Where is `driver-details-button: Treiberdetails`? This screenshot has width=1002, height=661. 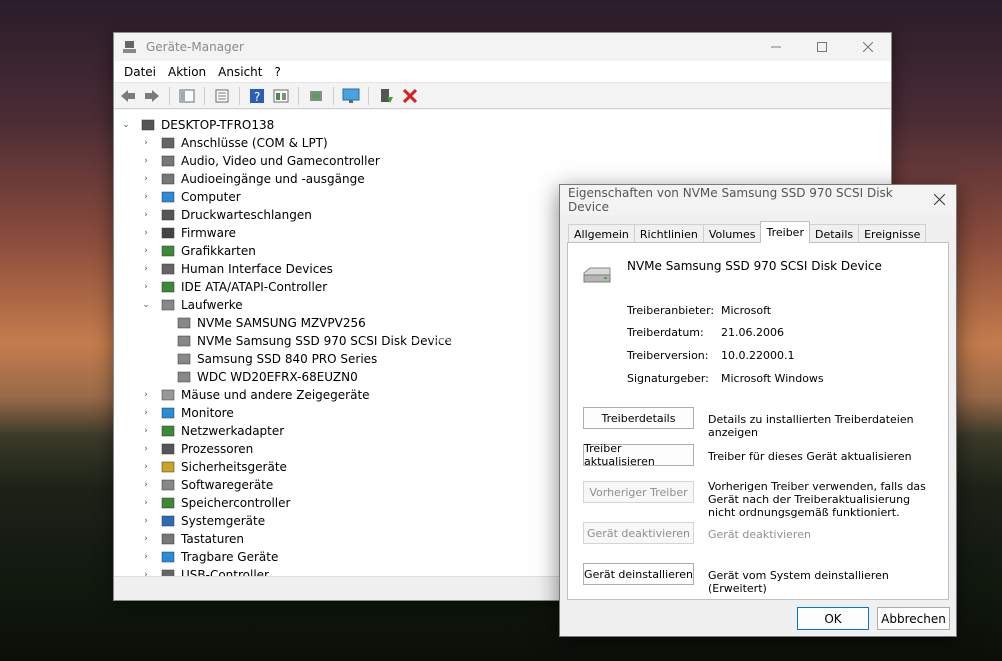
driver-details-button: Treiberdetails is located at coordinates (638, 418).